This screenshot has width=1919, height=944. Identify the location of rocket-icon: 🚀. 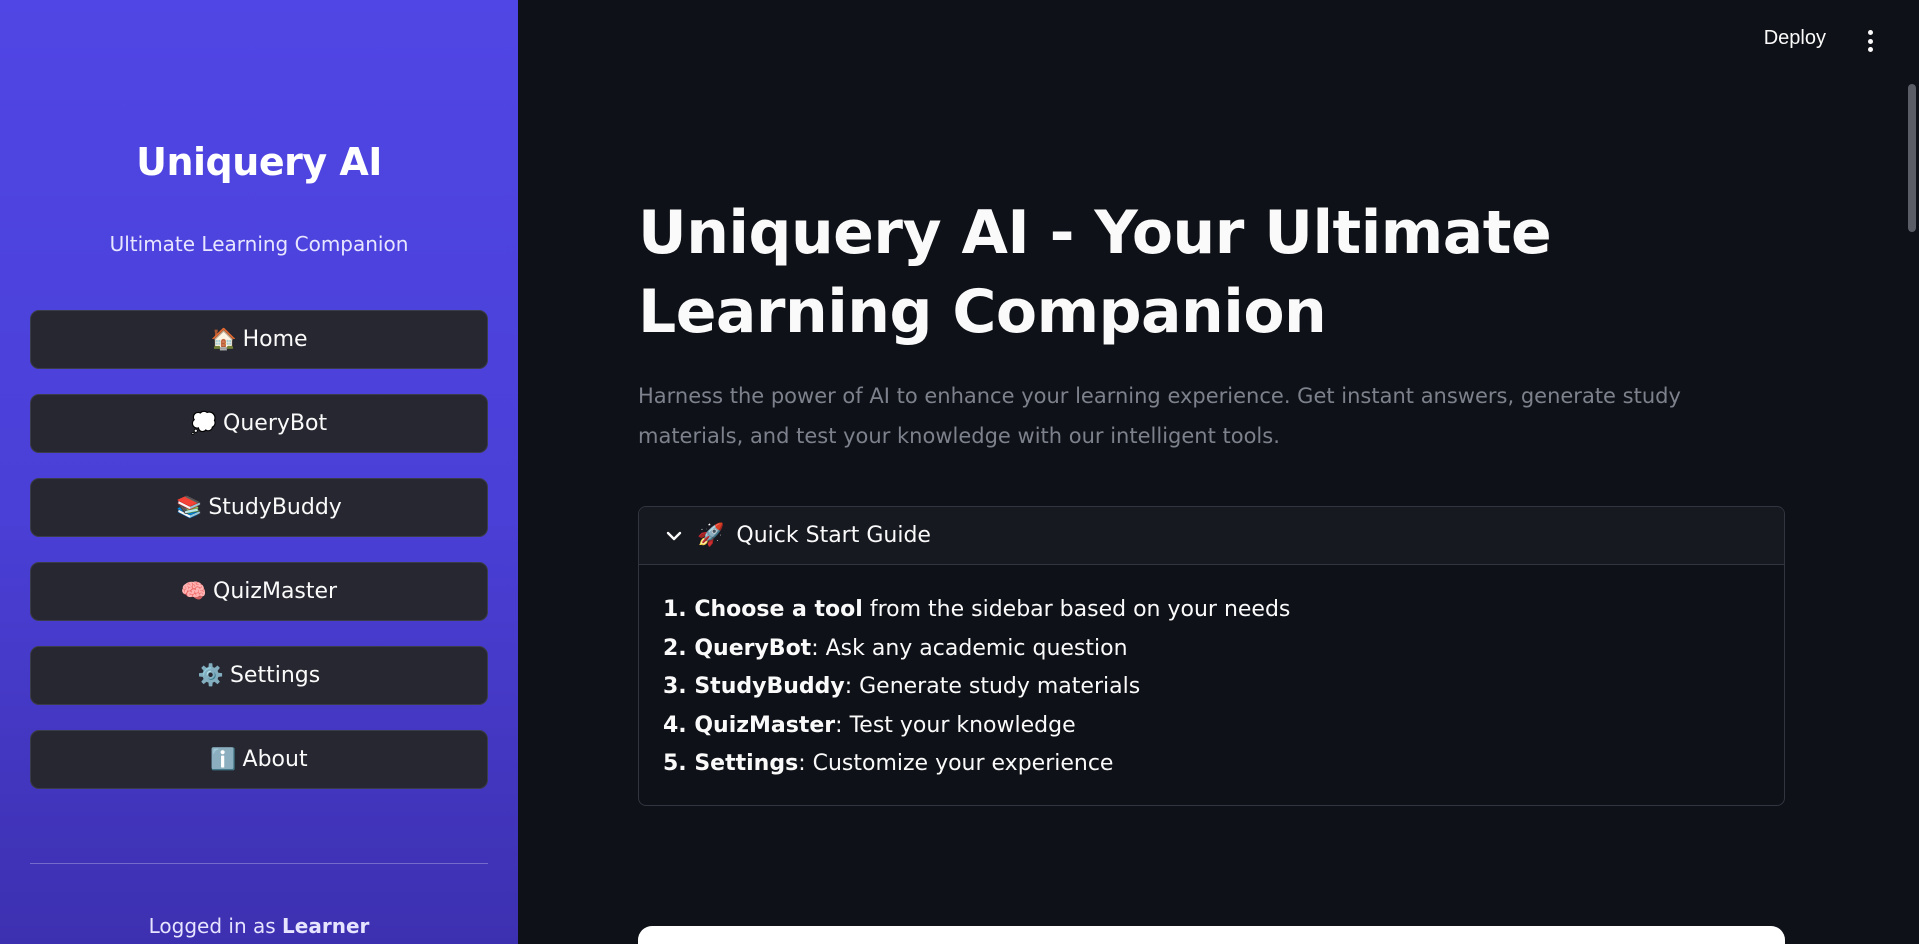
(711, 535).